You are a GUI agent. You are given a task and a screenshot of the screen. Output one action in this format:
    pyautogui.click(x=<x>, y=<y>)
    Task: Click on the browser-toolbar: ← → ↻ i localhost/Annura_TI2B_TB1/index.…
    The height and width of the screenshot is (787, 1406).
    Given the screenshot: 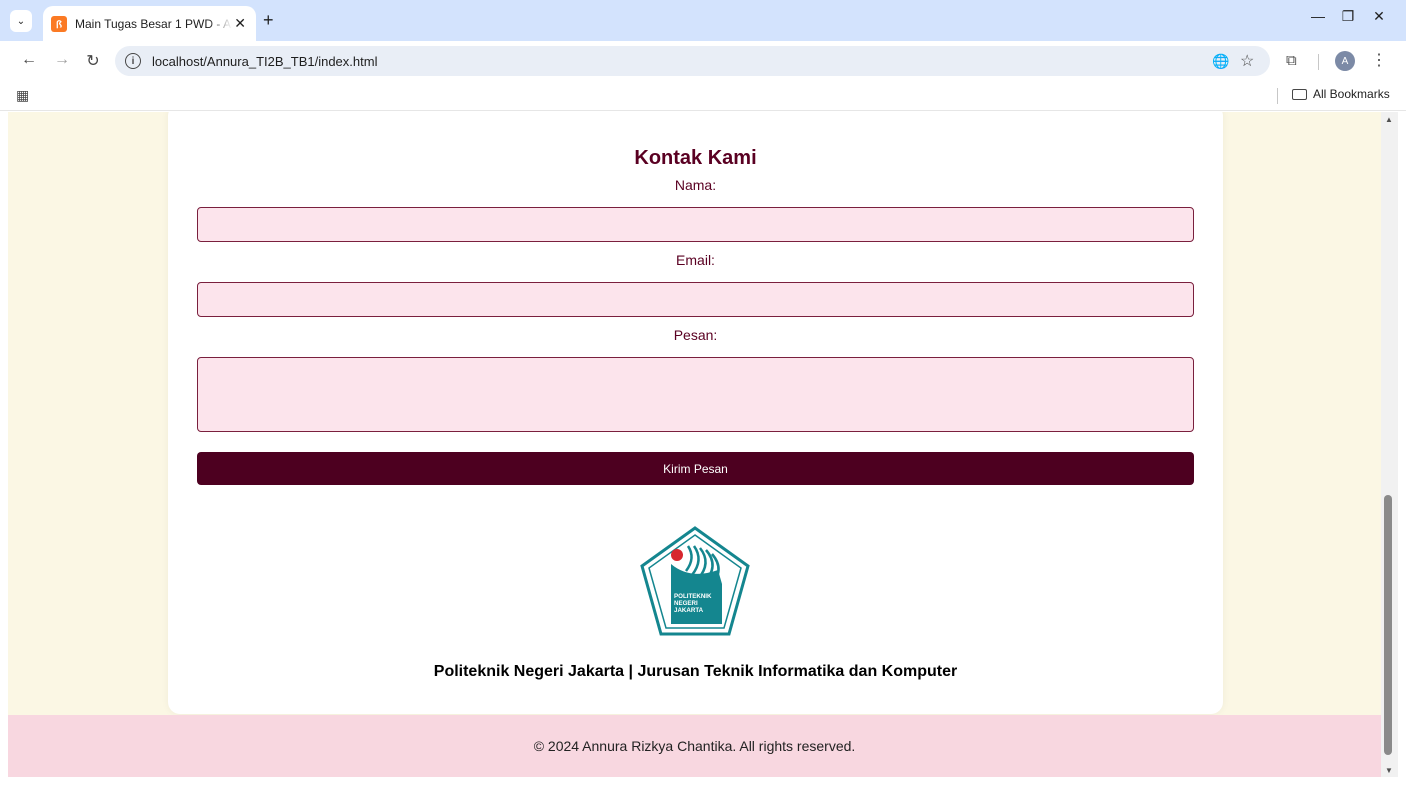 What is the action you would take?
    pyautogui.click(x=703, y=61)
    